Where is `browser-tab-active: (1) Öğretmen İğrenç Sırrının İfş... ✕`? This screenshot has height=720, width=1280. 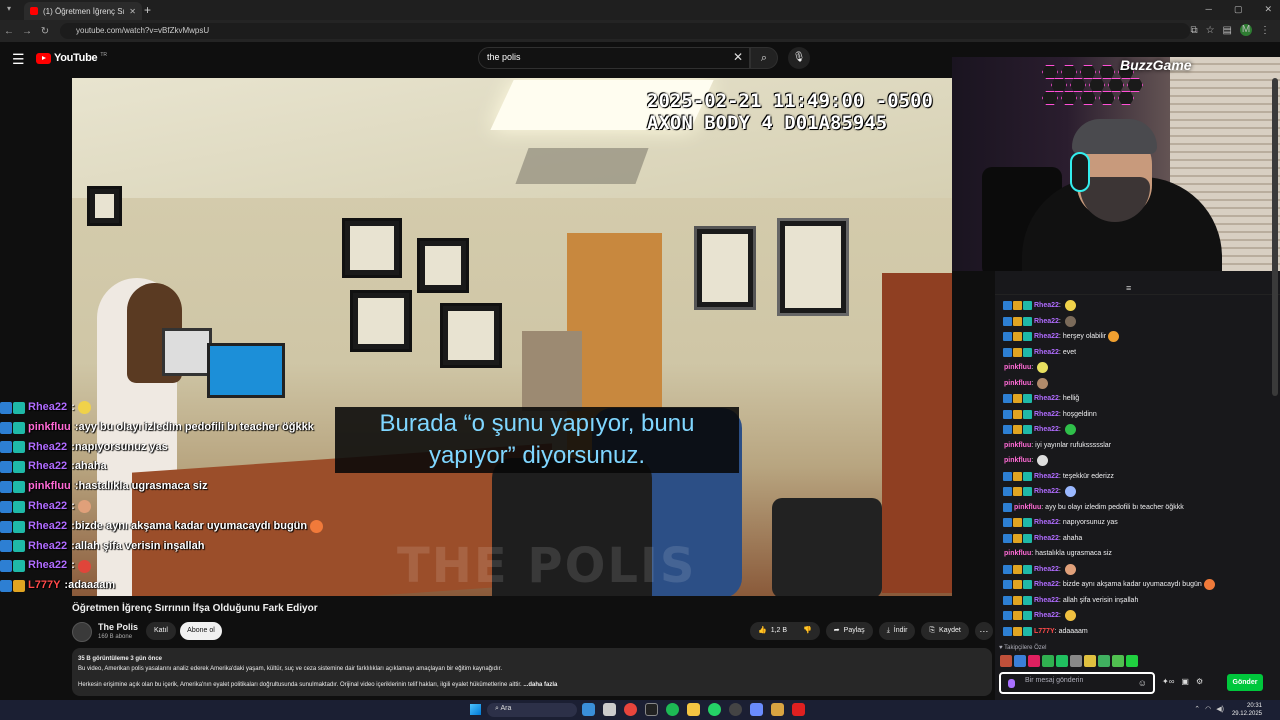
browser-tab-active: (1) Öğretmen İğrenç Sırrının İfş... ✕ is located at coordinates (83, 11).